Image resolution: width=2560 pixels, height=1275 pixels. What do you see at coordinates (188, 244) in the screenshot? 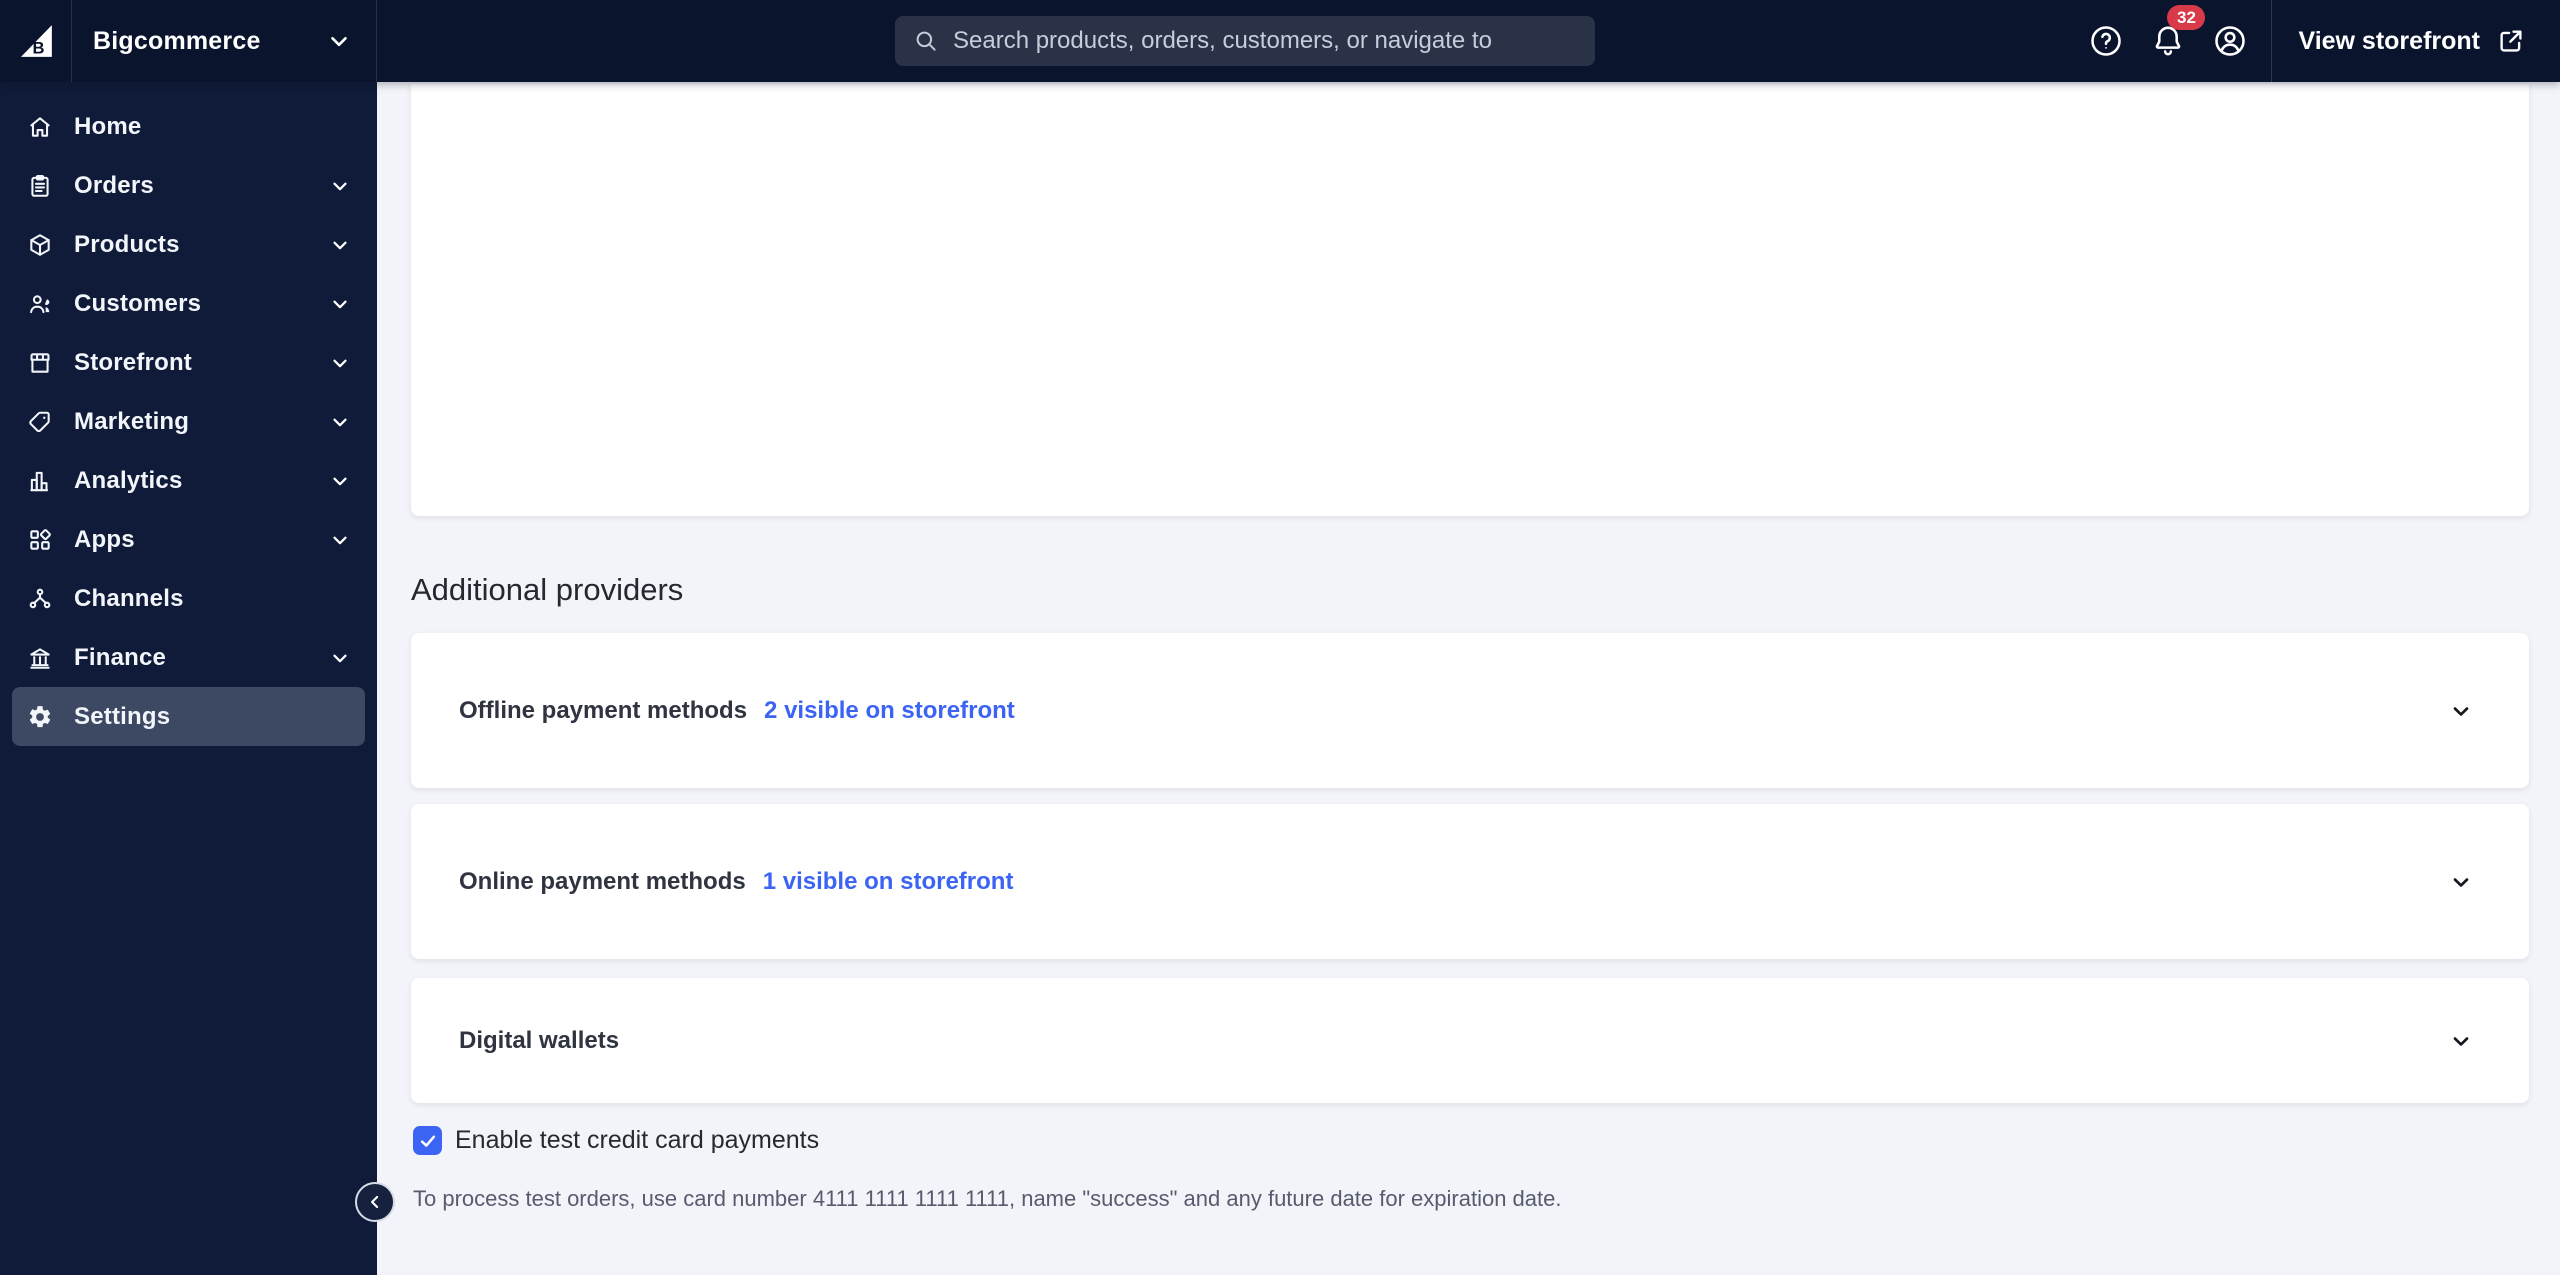
I see `sidebar-item-products: Products` at bounding box center [188, 244].